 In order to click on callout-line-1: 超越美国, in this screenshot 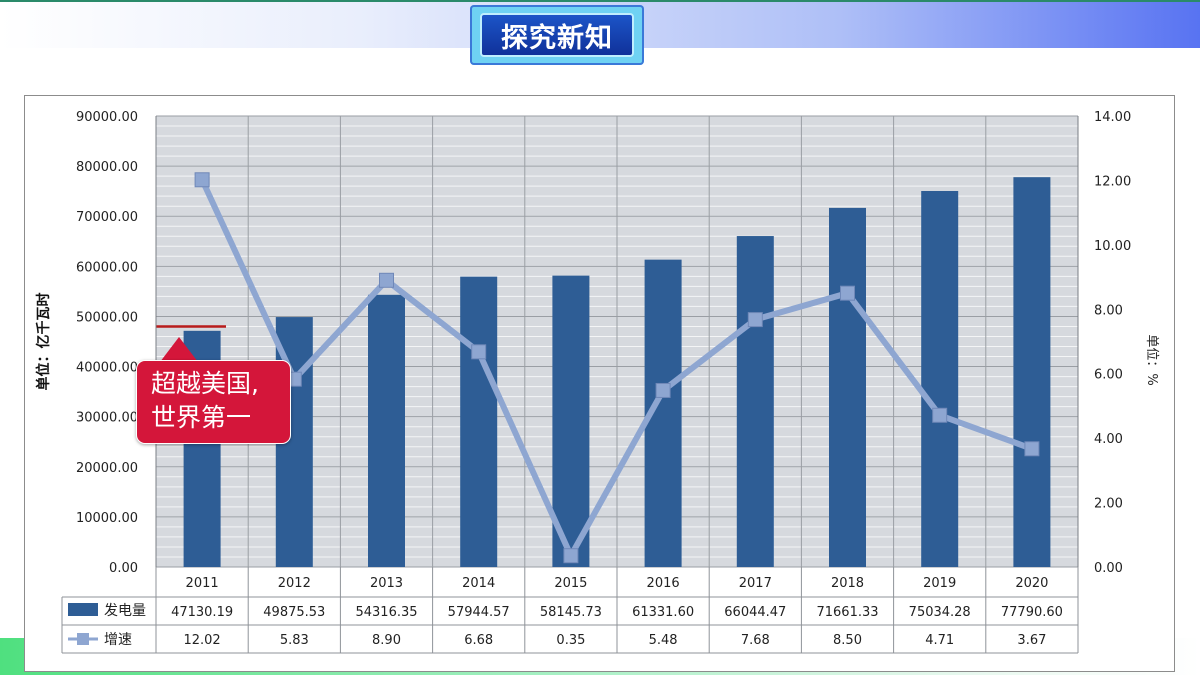, I will do `click(205, 383)`.